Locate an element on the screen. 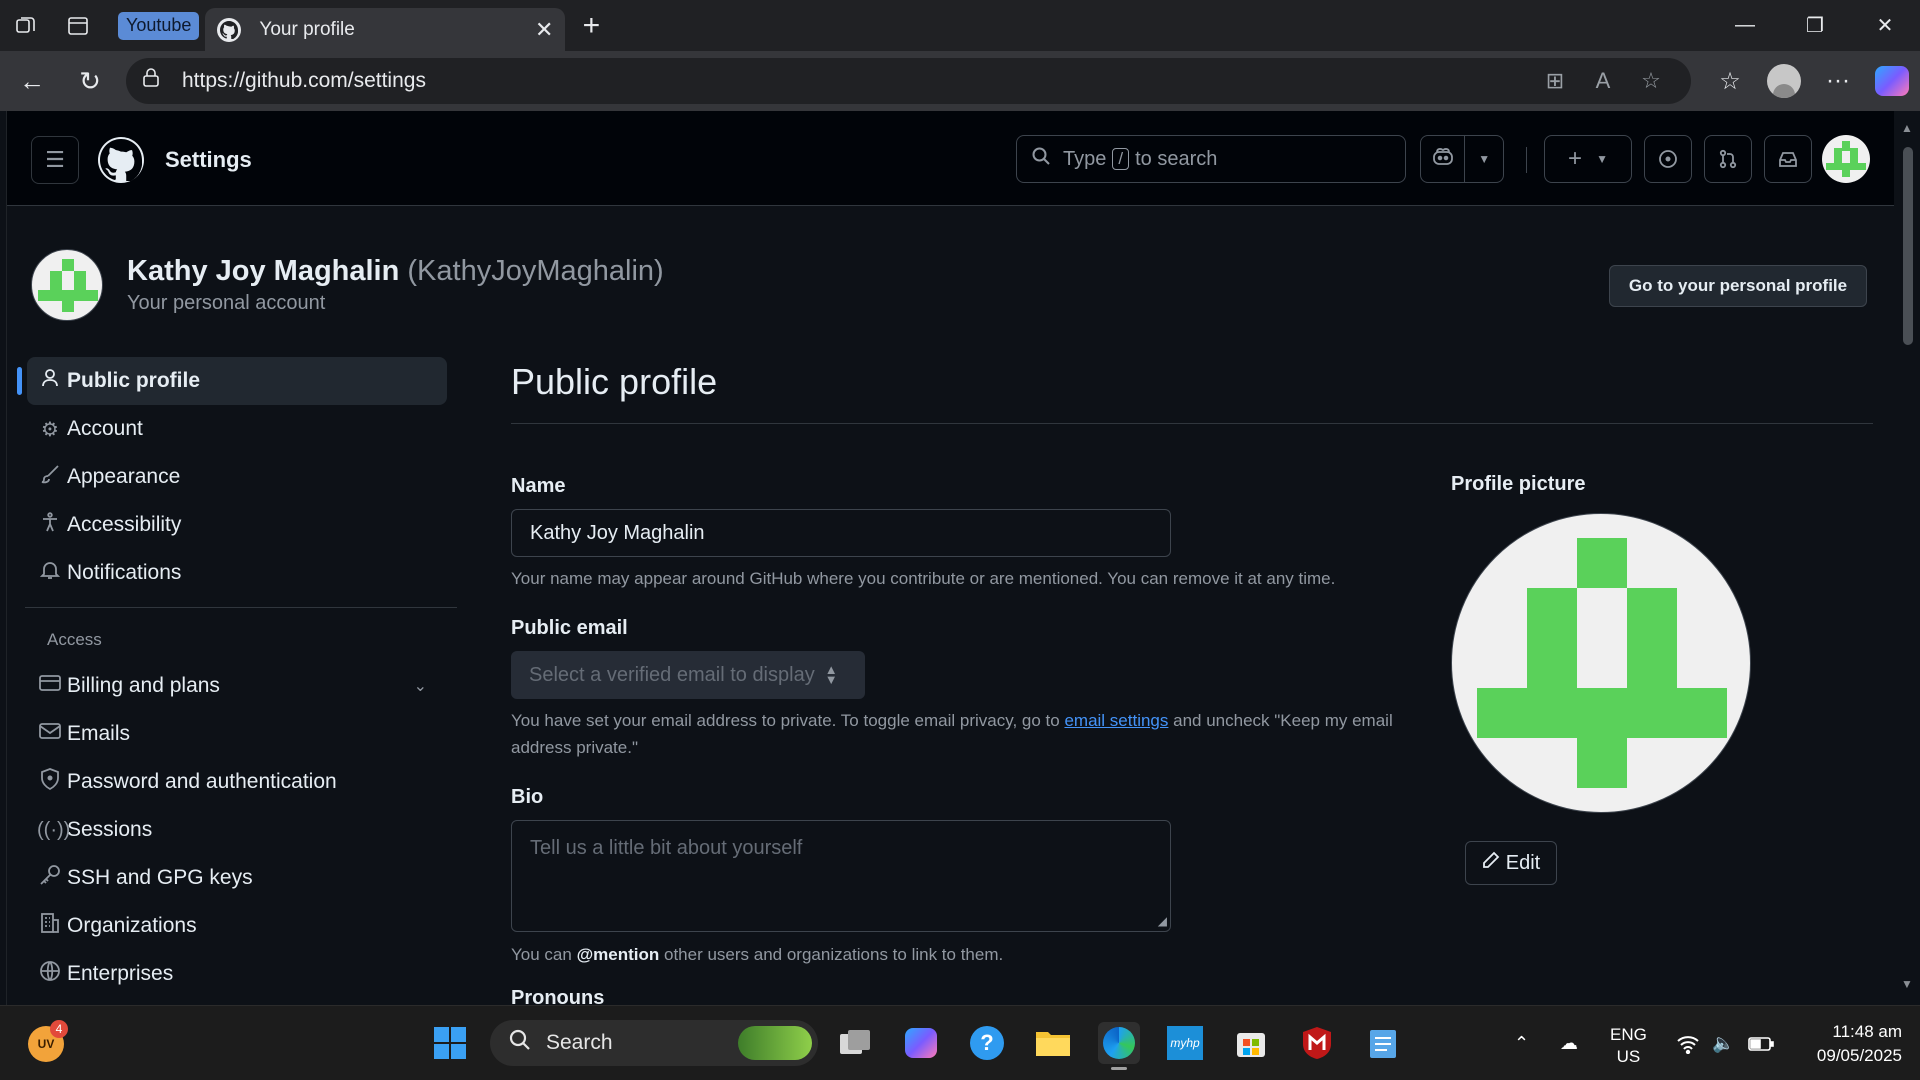 The width and height of the screenshot is (1920, 1080). restore-icon: ❐ is located at coordinates (1815, 25).